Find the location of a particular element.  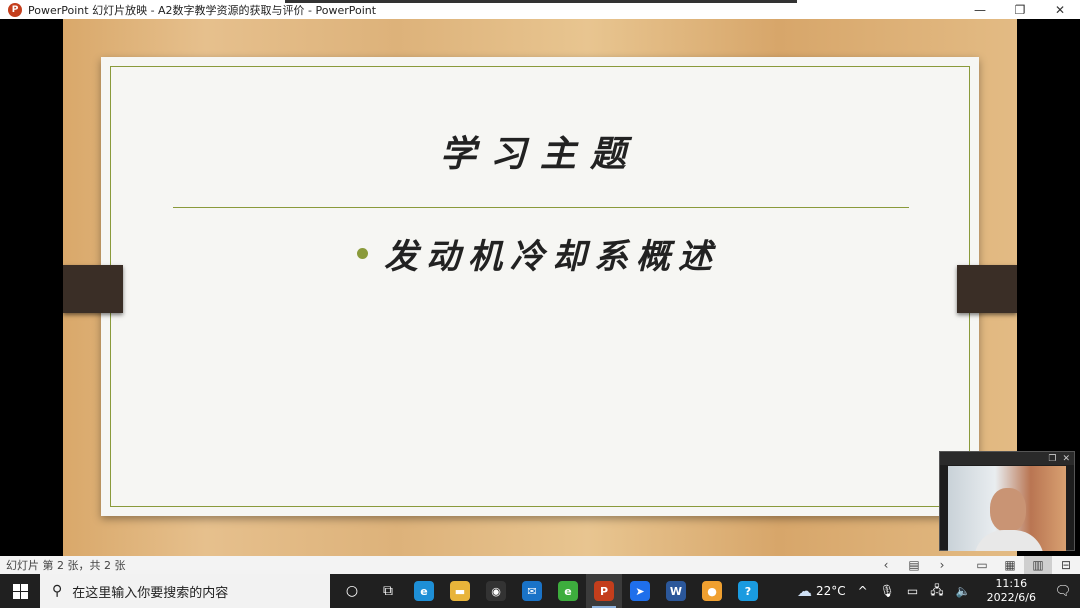

restore-button: ❐ is located at coordinates (1020, 9).